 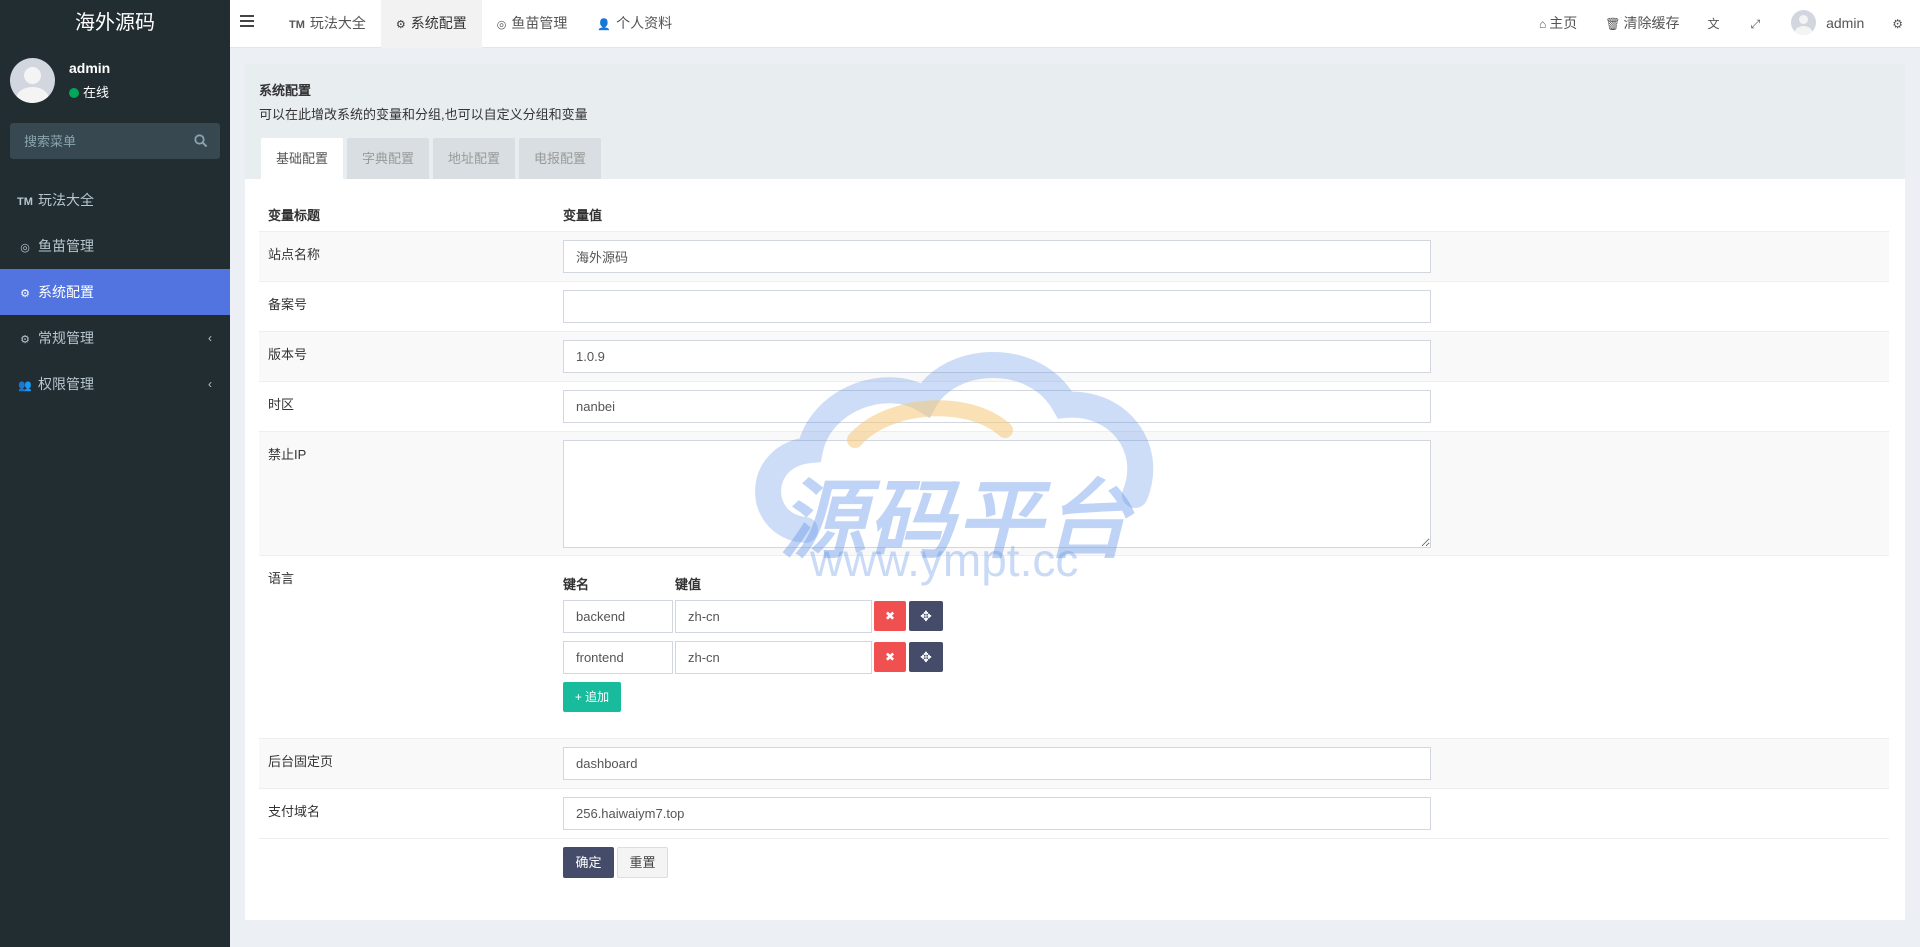 I want to click on user-status: 在线, so click(x=89, y=91).